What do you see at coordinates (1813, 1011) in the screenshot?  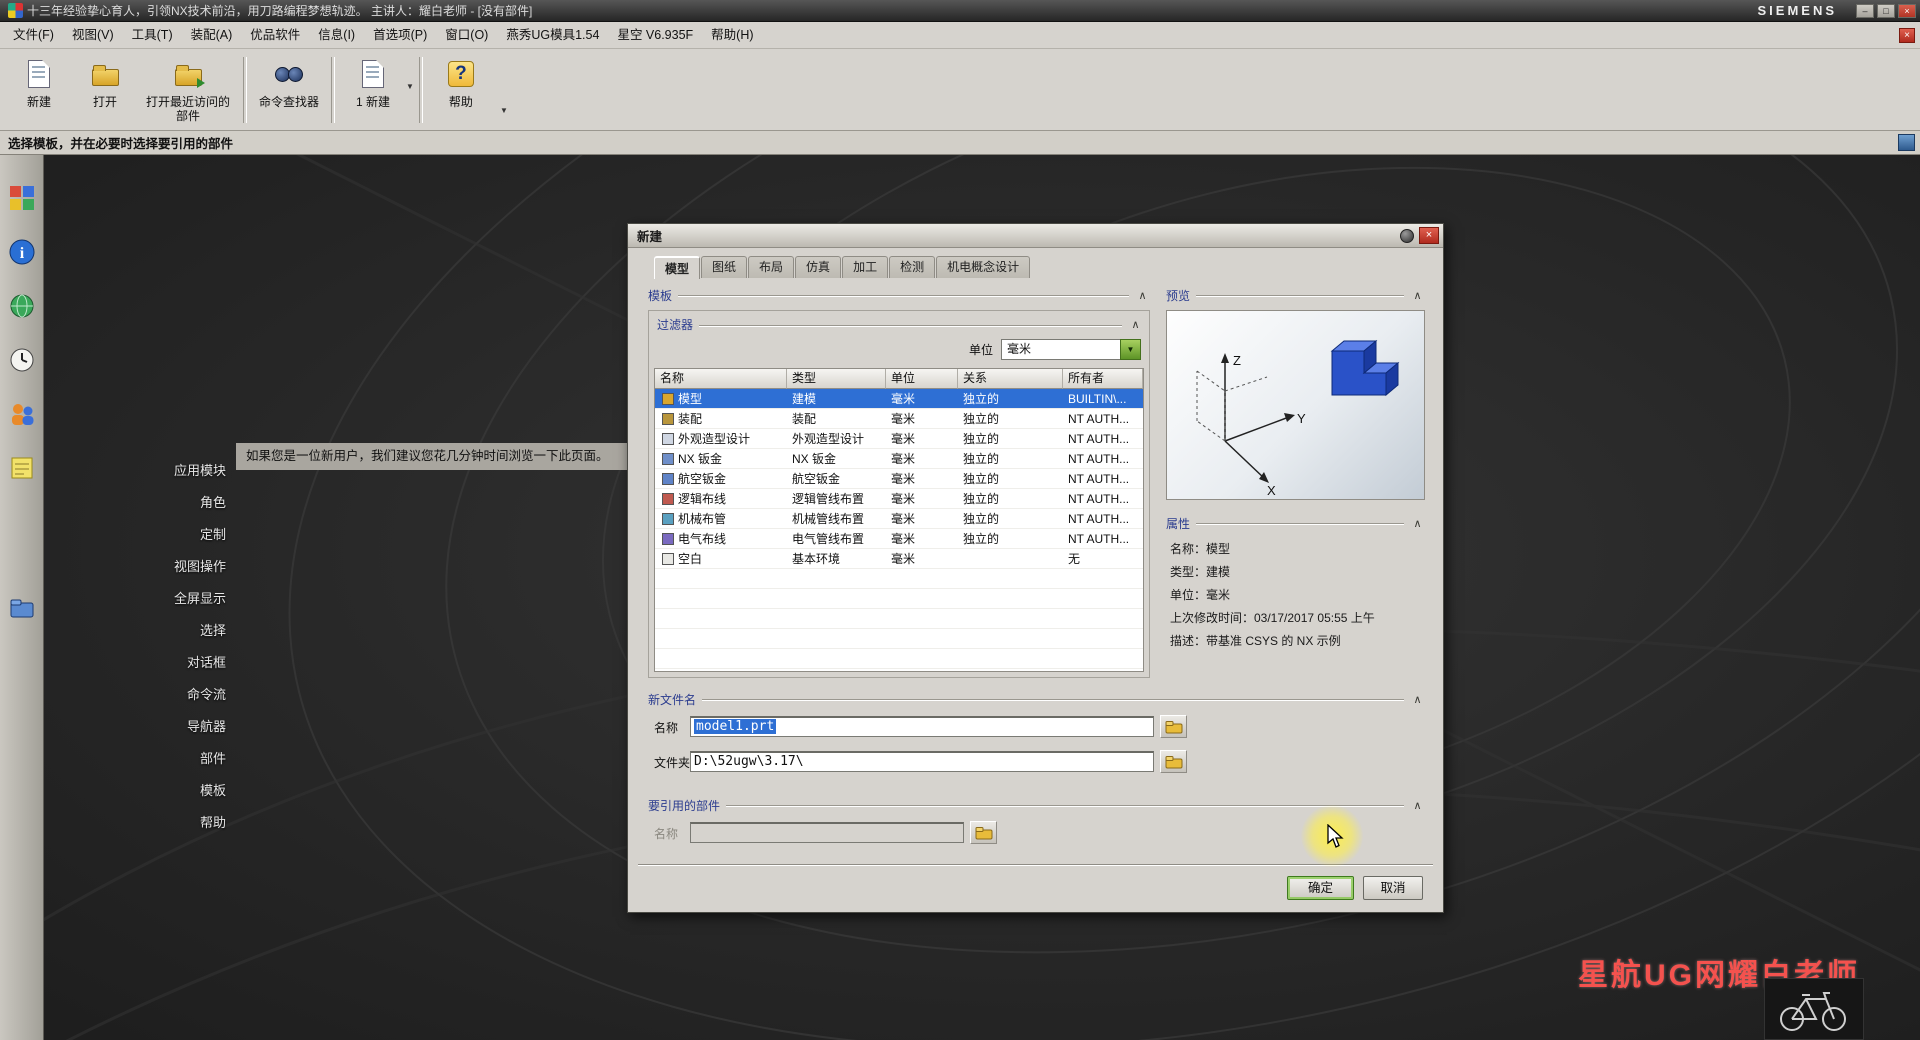 I see `bicycle-icon` at bounding box center [1813, 1011].